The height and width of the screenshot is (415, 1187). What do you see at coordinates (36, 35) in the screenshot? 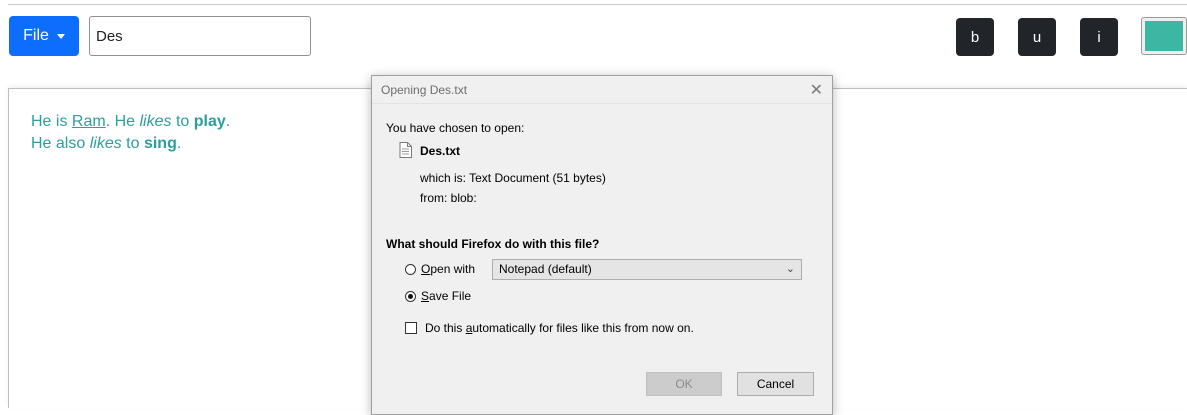
I see `file-button-label: File` at bounding box center [36, 35].